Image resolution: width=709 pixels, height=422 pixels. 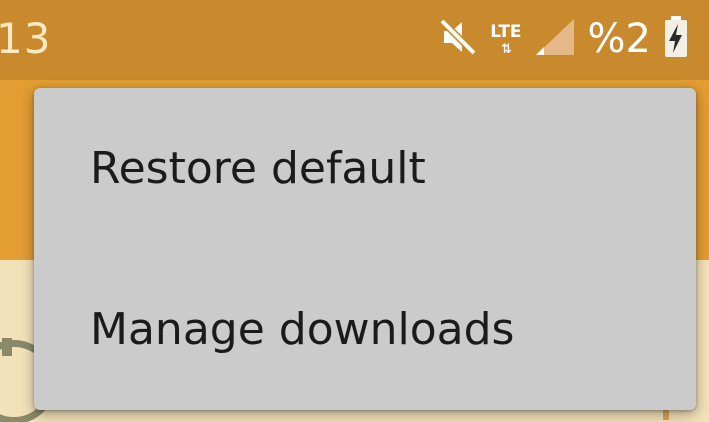 I want to click on status-icons: LTE ⇅ %2, so click(x=563, y=39).